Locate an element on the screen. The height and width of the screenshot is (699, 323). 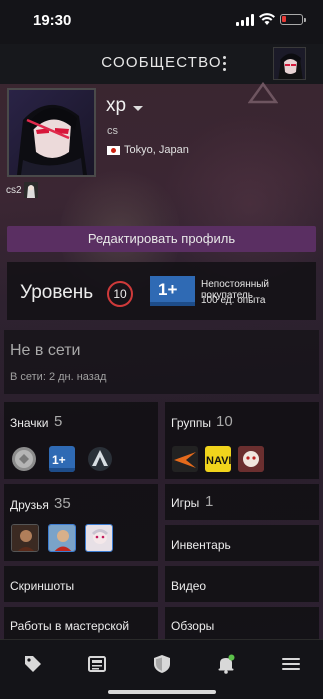
japan-flag-icon is located at coordinates (113, 150).